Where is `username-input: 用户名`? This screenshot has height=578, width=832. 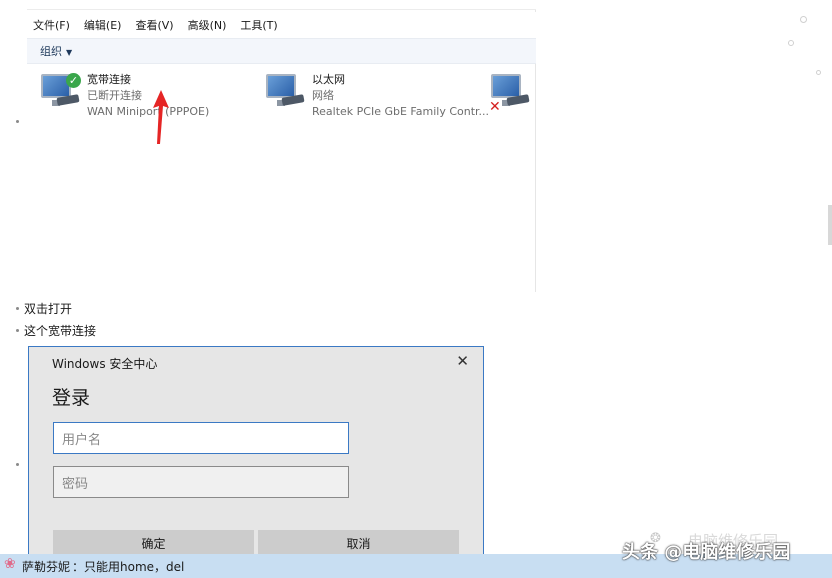
username-input: 用户名 is located at coordinates (201, 438).